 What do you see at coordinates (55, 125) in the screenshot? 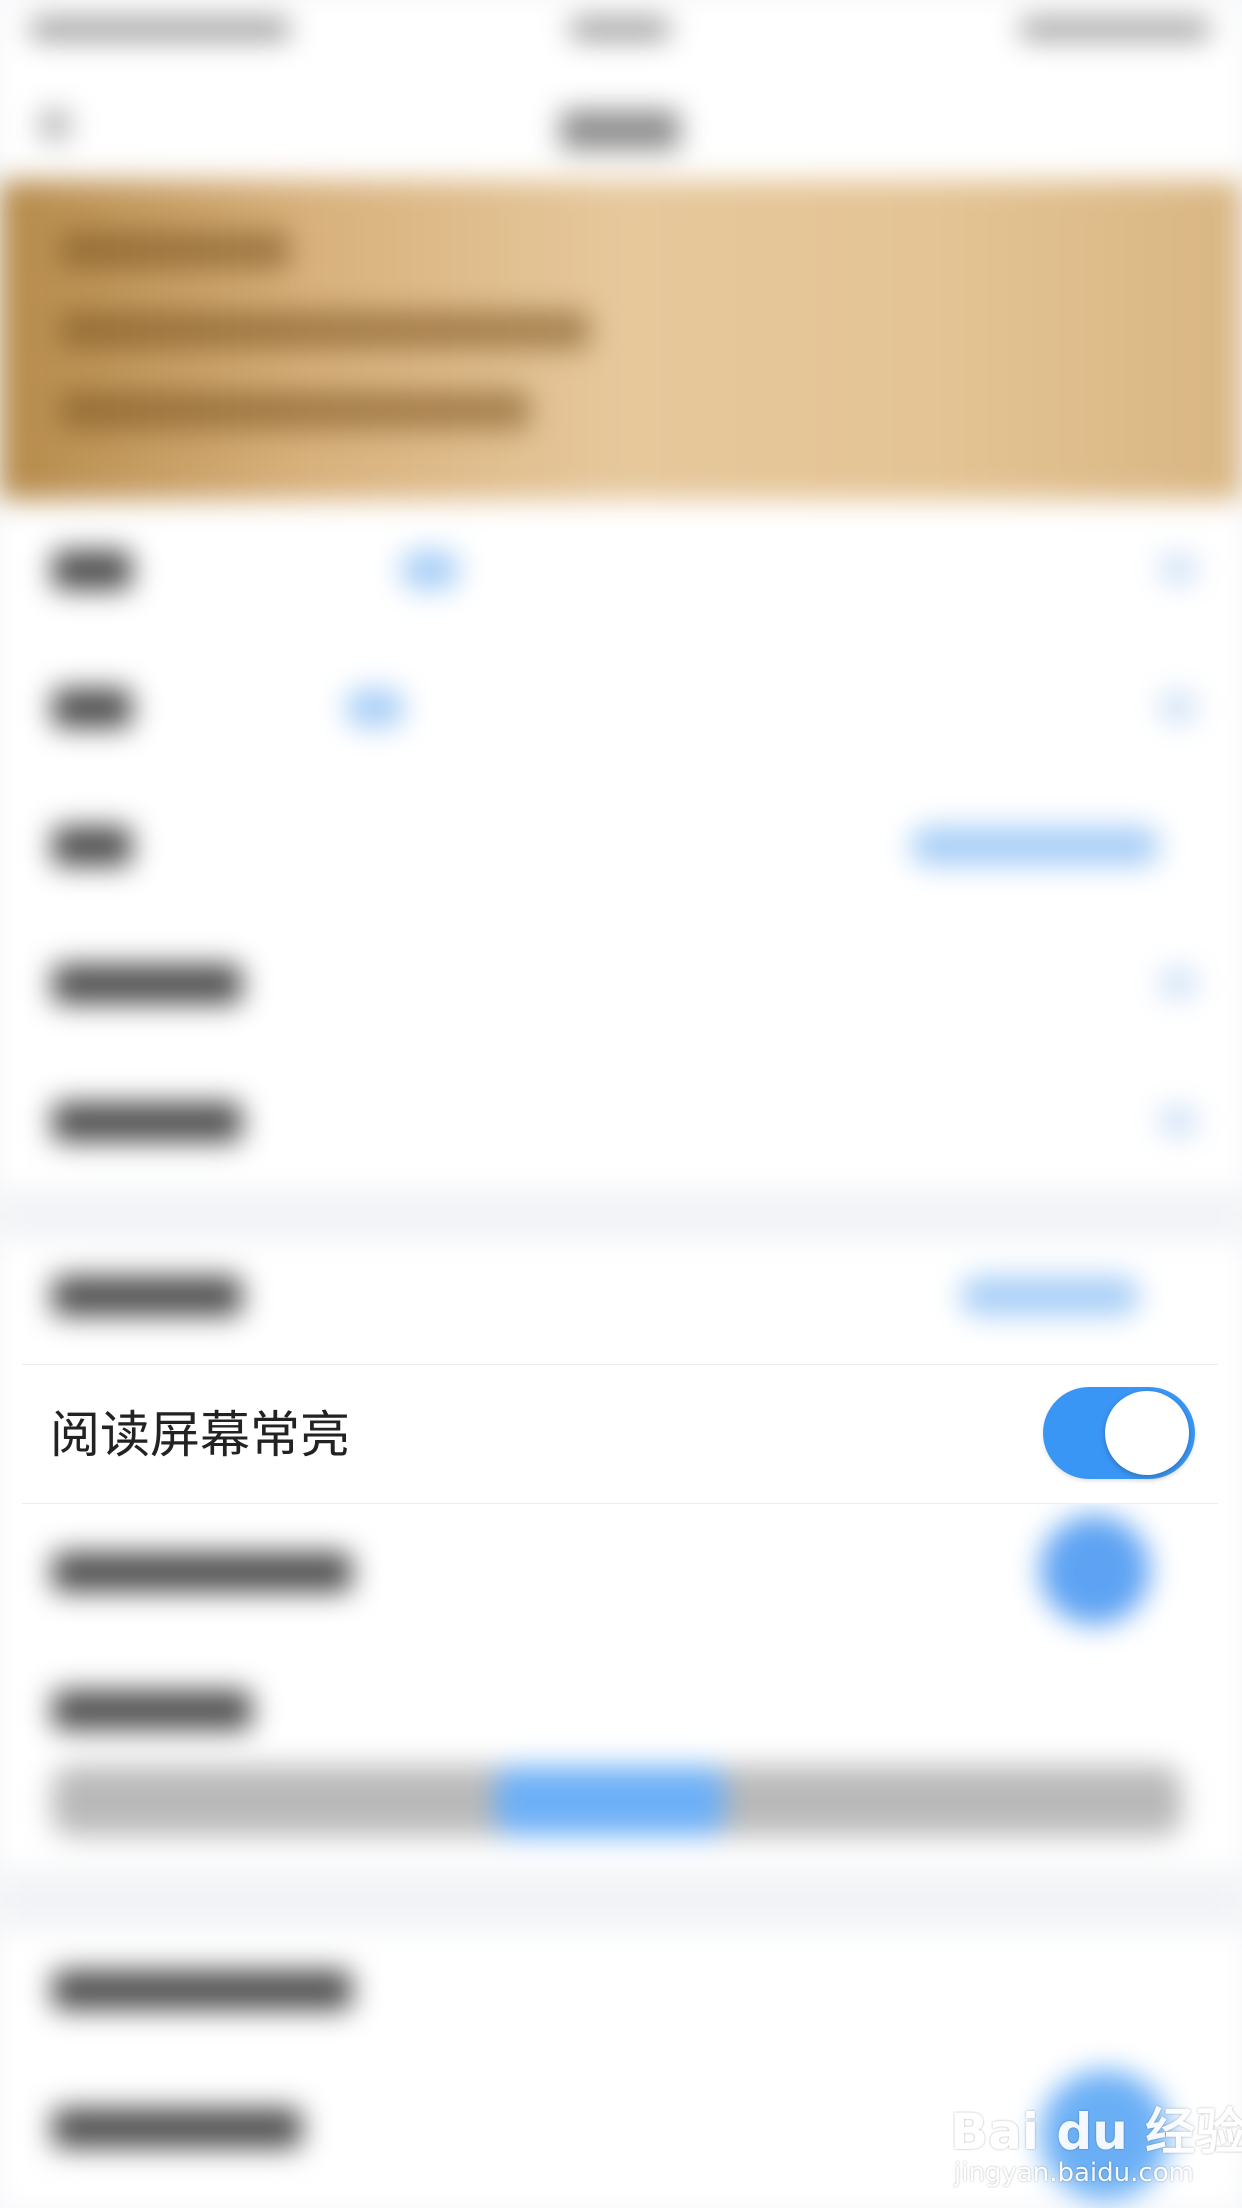
I see `back-icon` at bounding box center [55, 125].